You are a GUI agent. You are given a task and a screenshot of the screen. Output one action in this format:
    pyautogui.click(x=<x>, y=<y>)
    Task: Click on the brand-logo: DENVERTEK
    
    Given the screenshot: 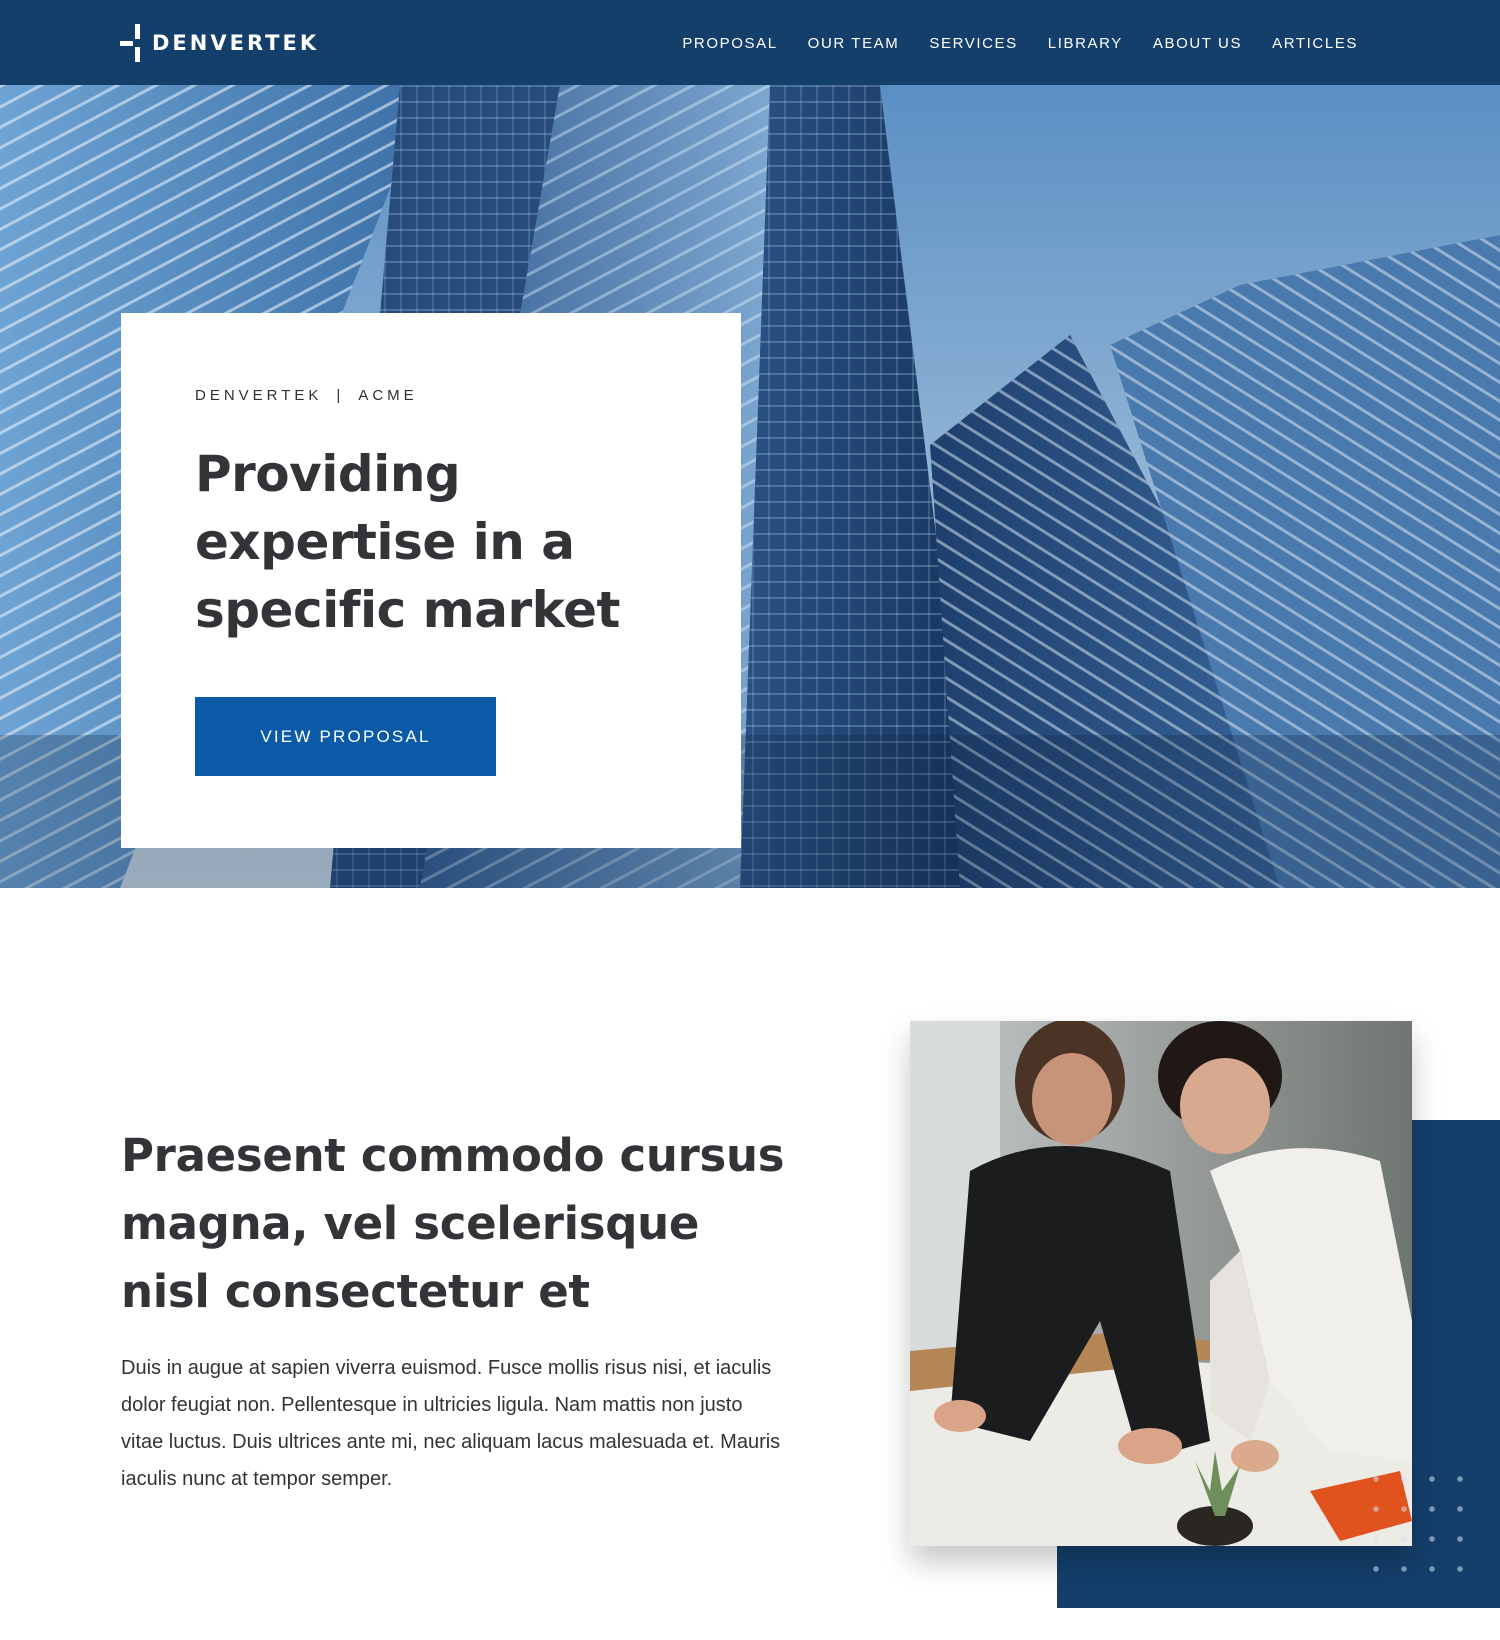 What is the action you would take?
    pyautogui.click(x=219, y=43)
    